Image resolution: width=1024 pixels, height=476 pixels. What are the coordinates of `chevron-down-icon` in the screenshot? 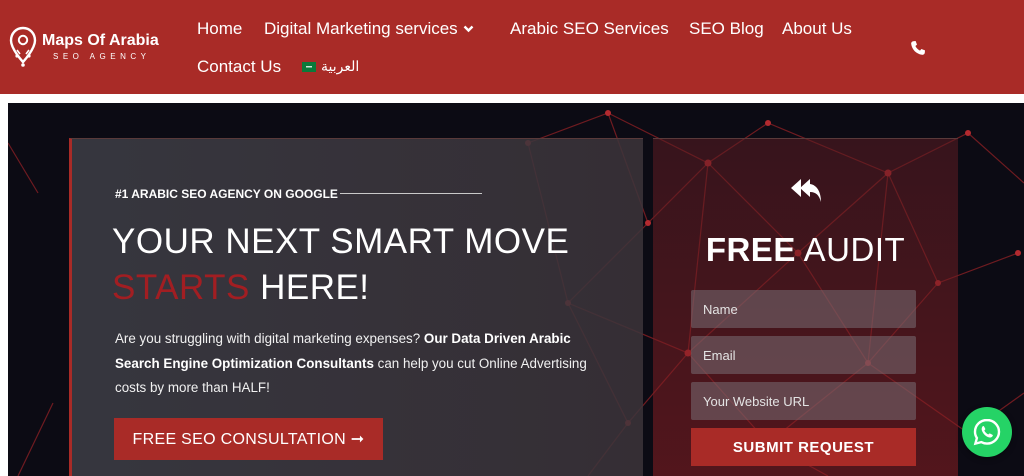 It's located at (468, 29).